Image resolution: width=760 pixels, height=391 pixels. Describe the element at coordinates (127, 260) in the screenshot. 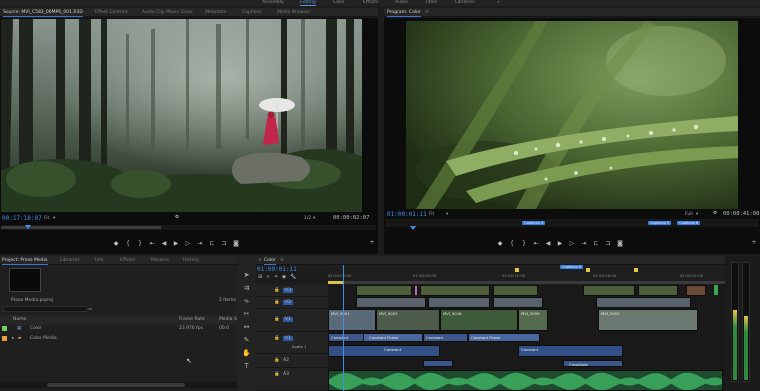

I see `tab-effects: Effects` at that location.